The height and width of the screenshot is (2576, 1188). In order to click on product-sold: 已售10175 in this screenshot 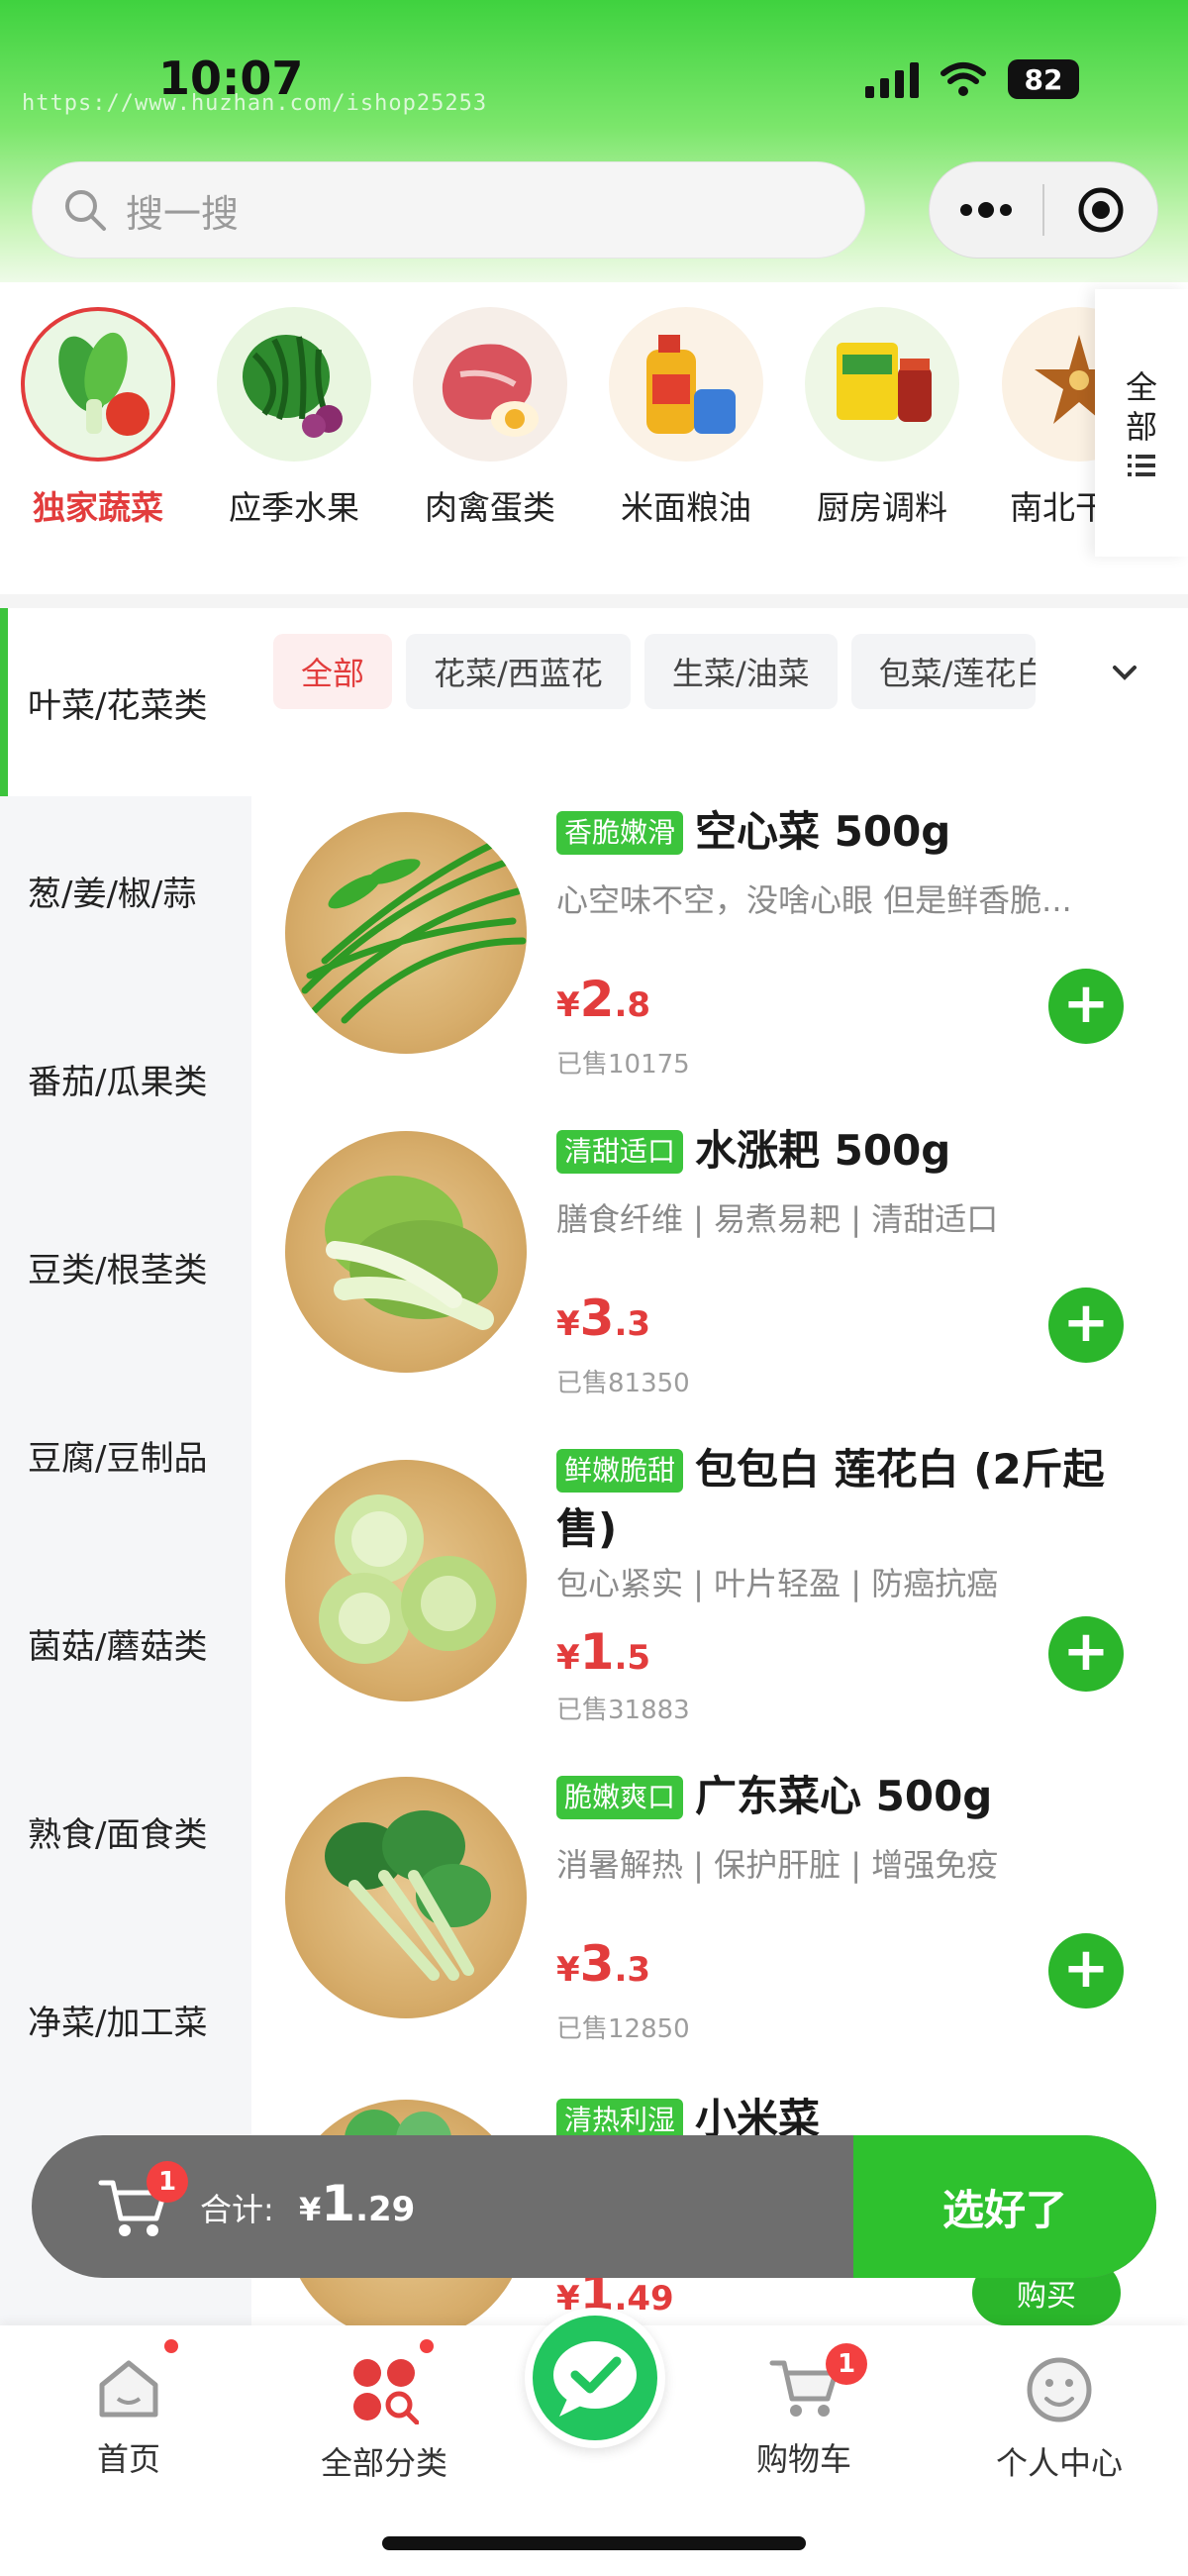, I will do `click(623, 1065)`.